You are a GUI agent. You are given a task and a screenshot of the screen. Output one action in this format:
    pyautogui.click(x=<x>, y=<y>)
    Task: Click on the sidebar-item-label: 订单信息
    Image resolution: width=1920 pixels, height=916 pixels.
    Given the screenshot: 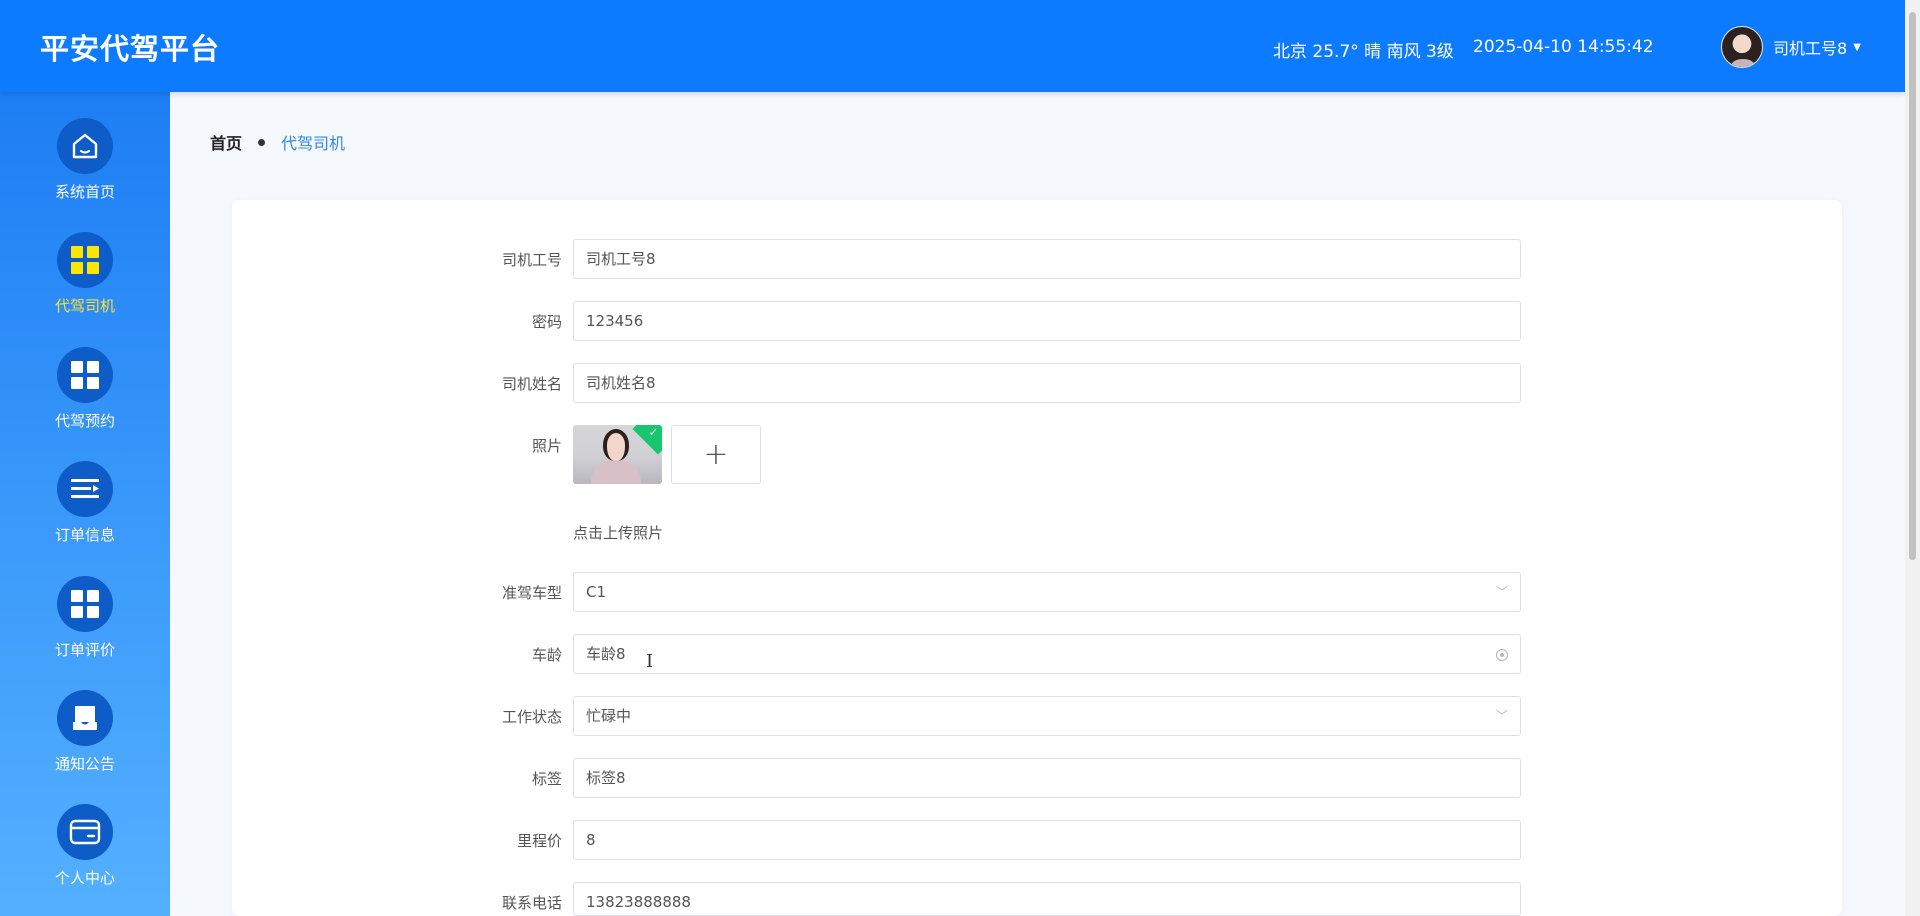 What is the action you would take?
    pyautogui.click(x=84, y=535)
    